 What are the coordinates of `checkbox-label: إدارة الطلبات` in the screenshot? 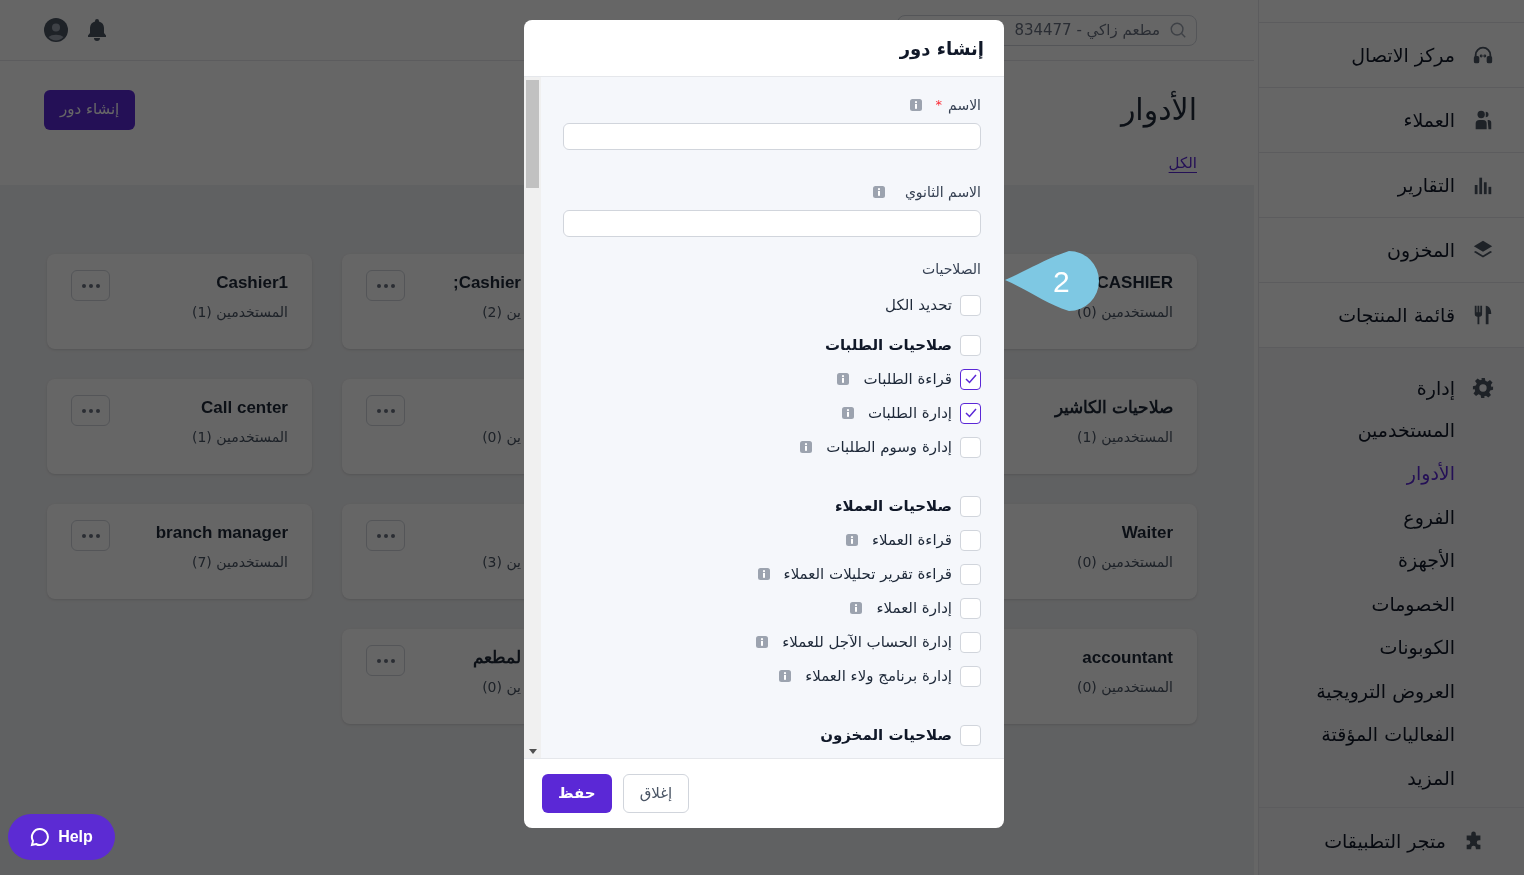 It's located at (909, 413).